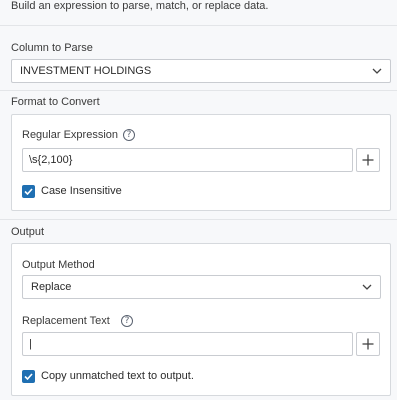 Image resolution: width=397 pixels, height=400 pixels. I want to click on format-to-convert-label: Format to Convert, so click(55, 102).